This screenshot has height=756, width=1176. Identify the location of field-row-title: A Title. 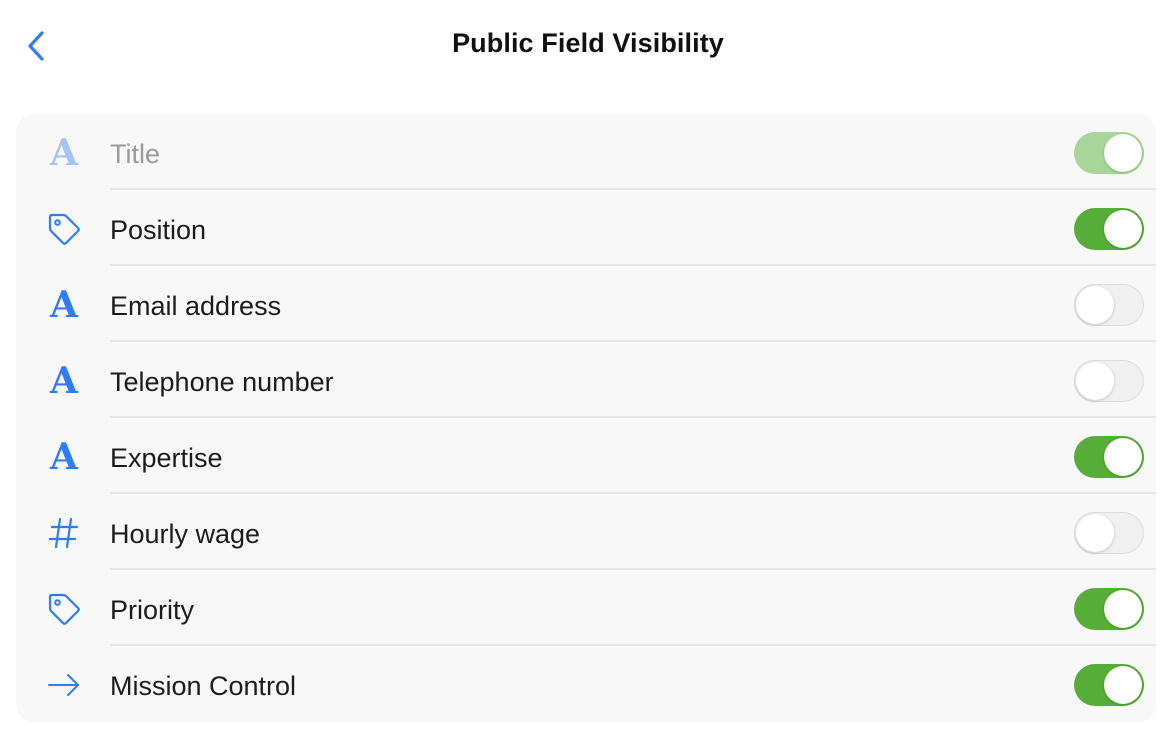
(586, 152).